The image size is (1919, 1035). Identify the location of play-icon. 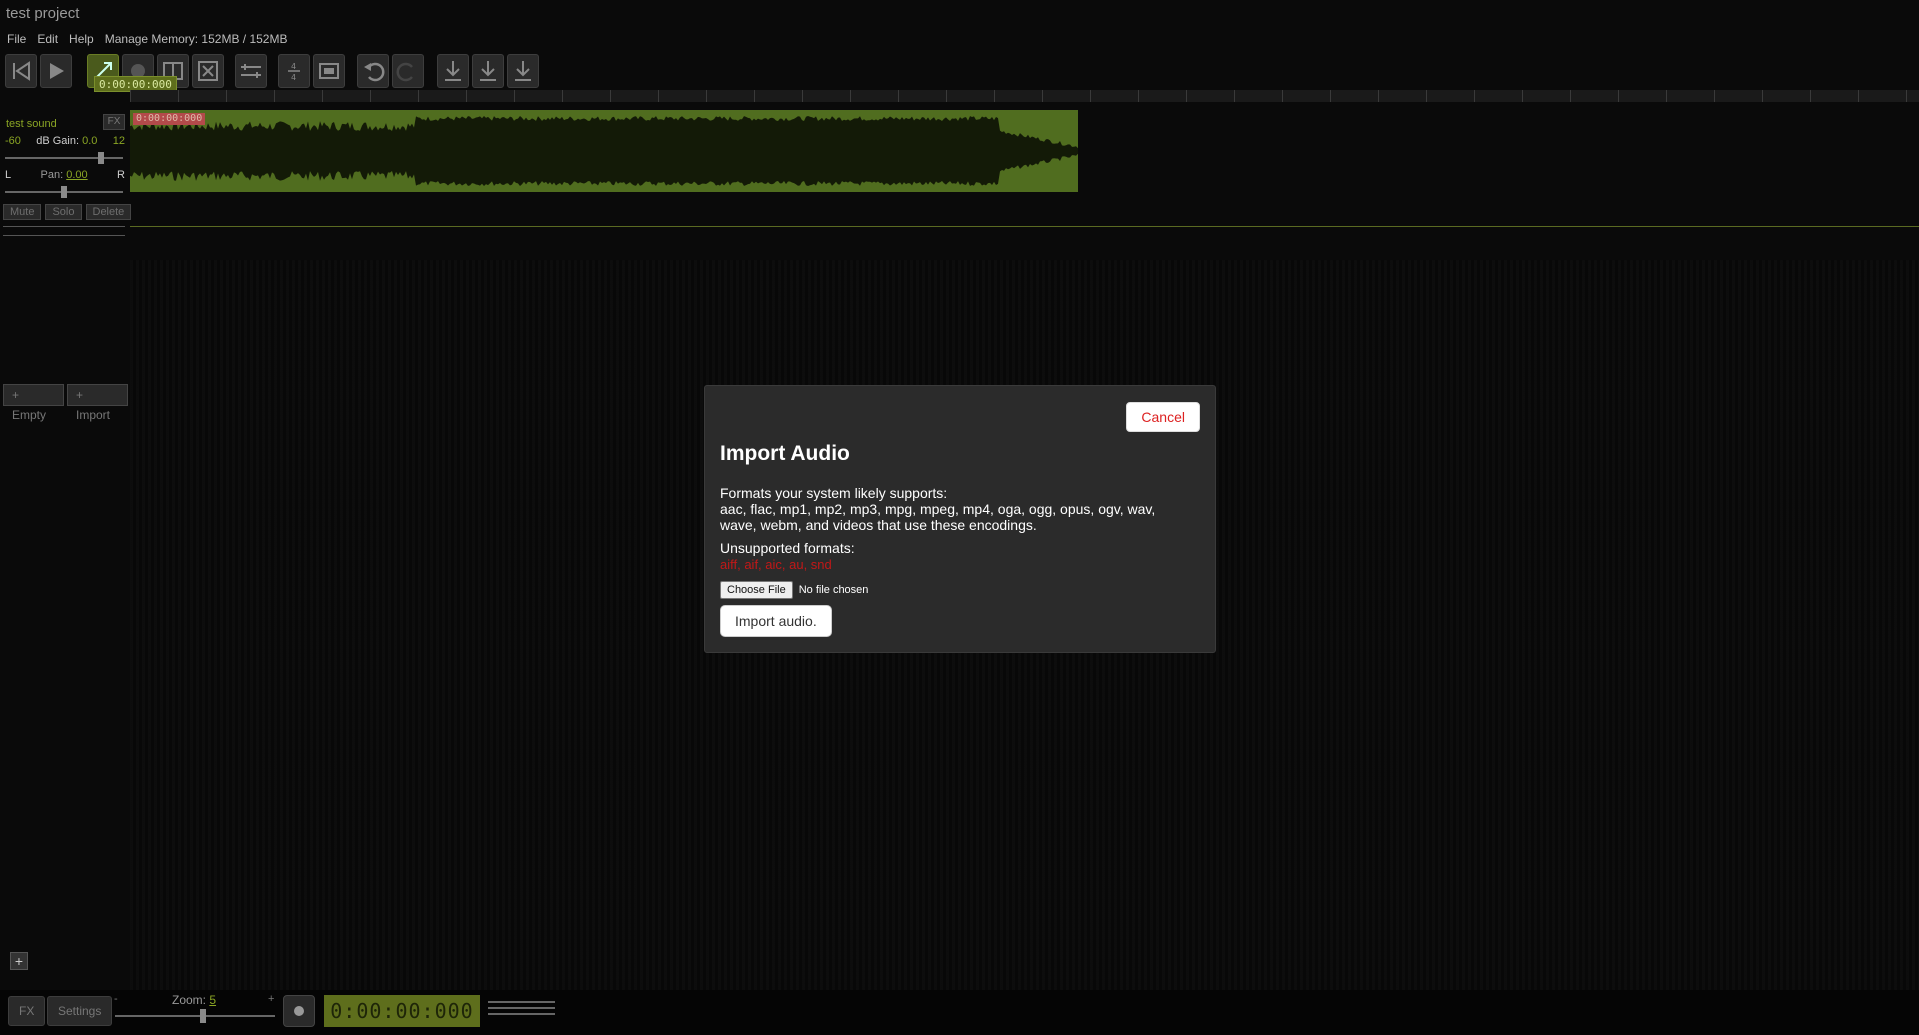
(57, 71).